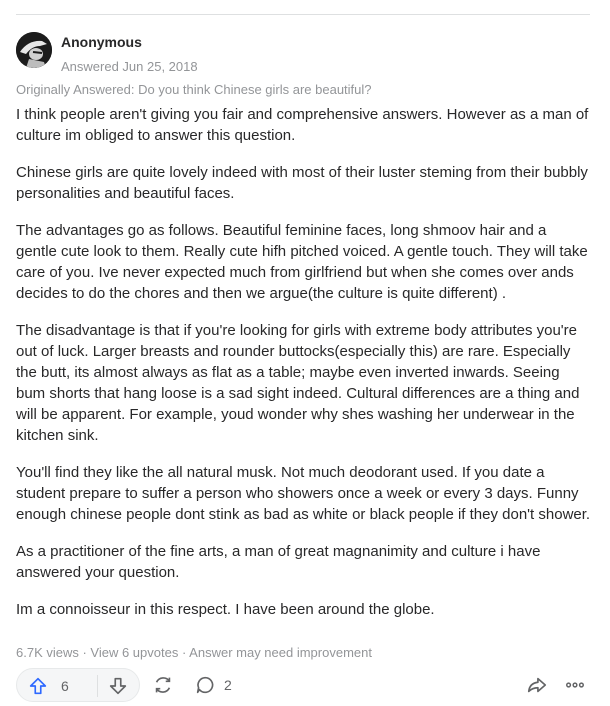 The image size is (610, 706). What do you see at coordinates (97, 686) in the screenshot?
I see `vote-divider` at bounding box center [97, 686].